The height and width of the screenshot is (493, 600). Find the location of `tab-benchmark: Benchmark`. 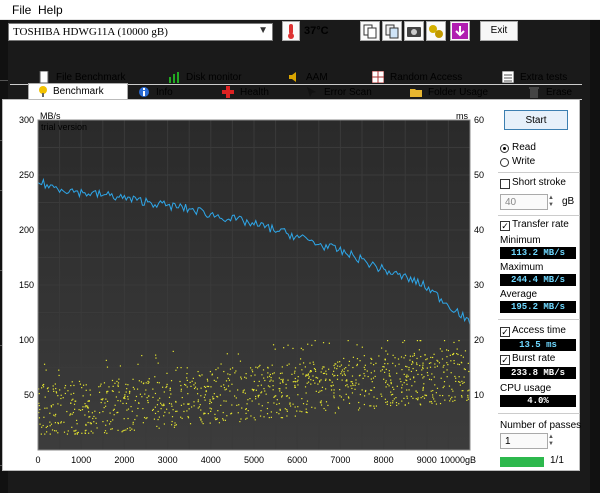

tab-benchmark: Benchmark is located at coordinates (78, 91).